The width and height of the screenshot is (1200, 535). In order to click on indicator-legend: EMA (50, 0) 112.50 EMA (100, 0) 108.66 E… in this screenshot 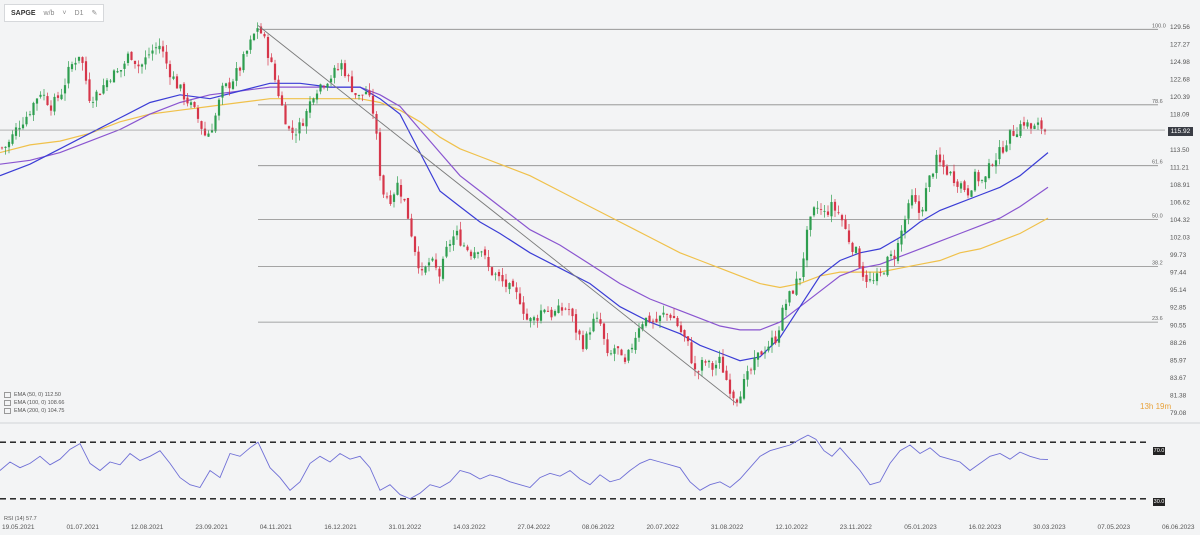, I will do `click(34, 403)`.